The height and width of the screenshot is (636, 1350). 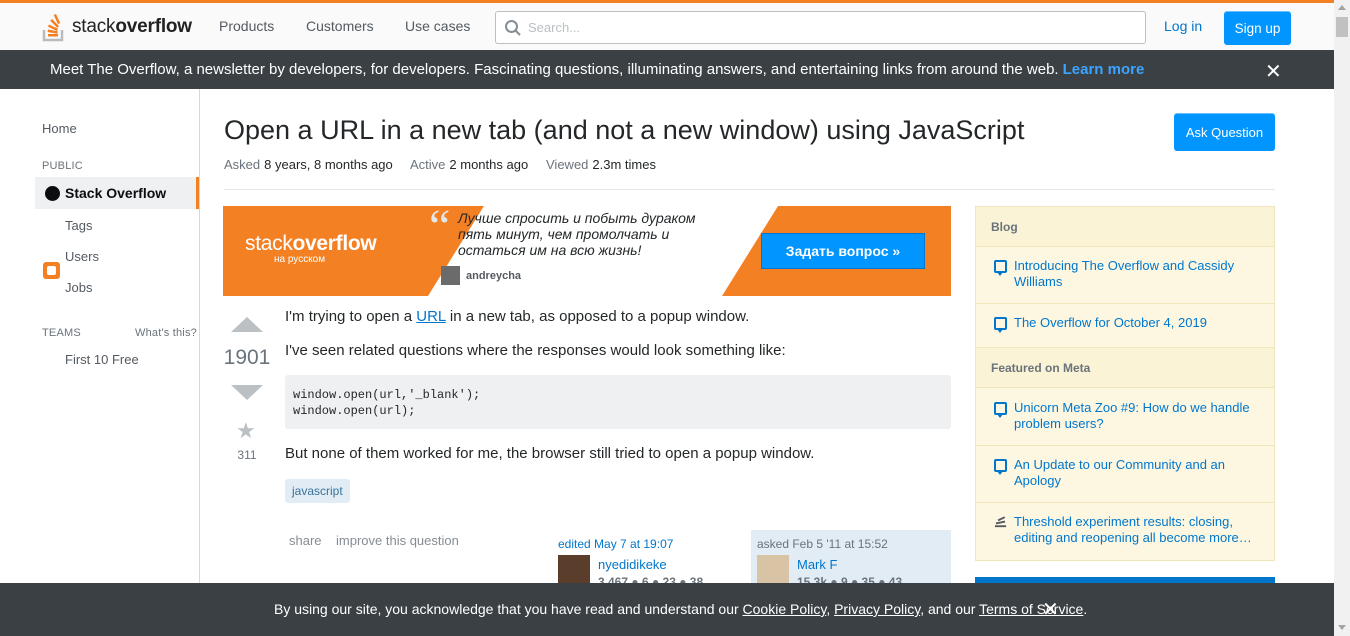 What do you see at coordinates (308, 164) in the screenshot?
I see `asked-meta: Asked 8 years, 8 months ago` at bounding box center [308, 164].